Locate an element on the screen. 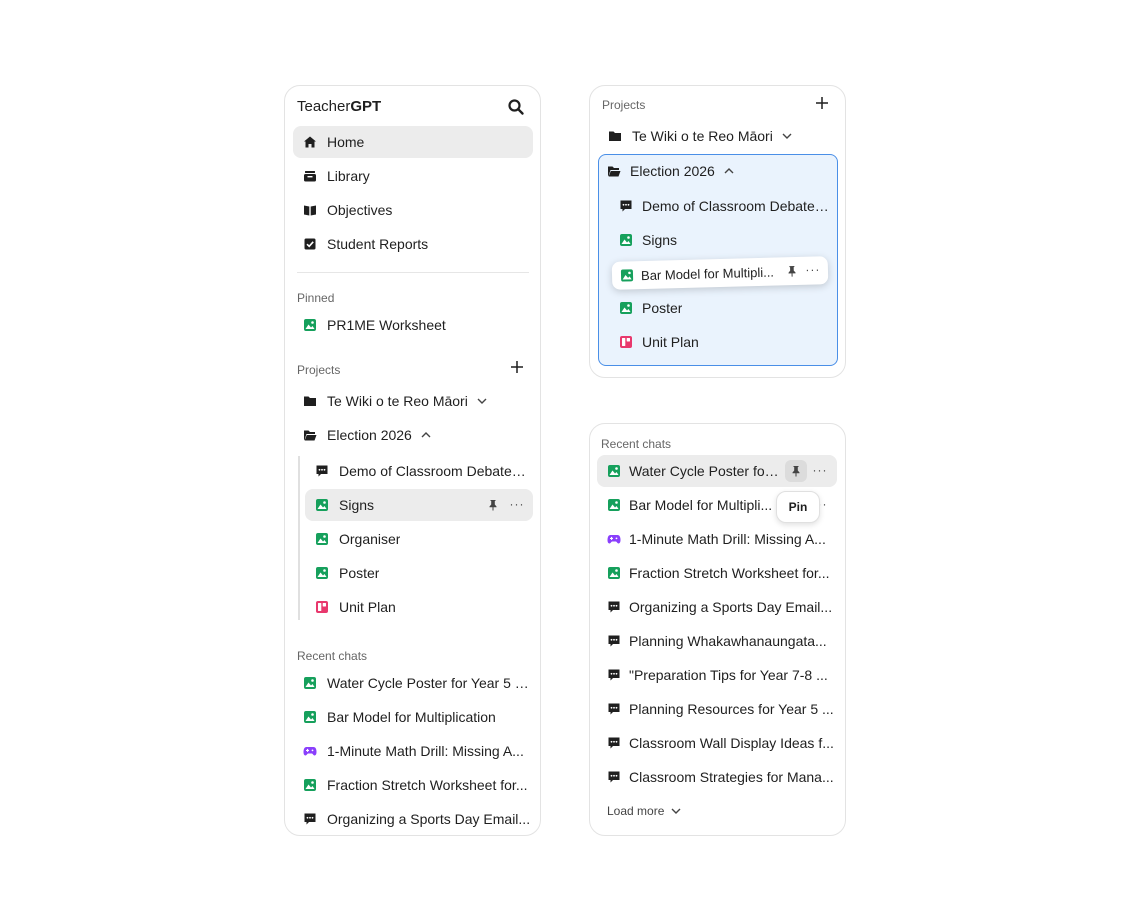 Image resolution: width=1133 pixels, height=922 pixels. load-more-button: Load more is located at coordinates (644, 811).